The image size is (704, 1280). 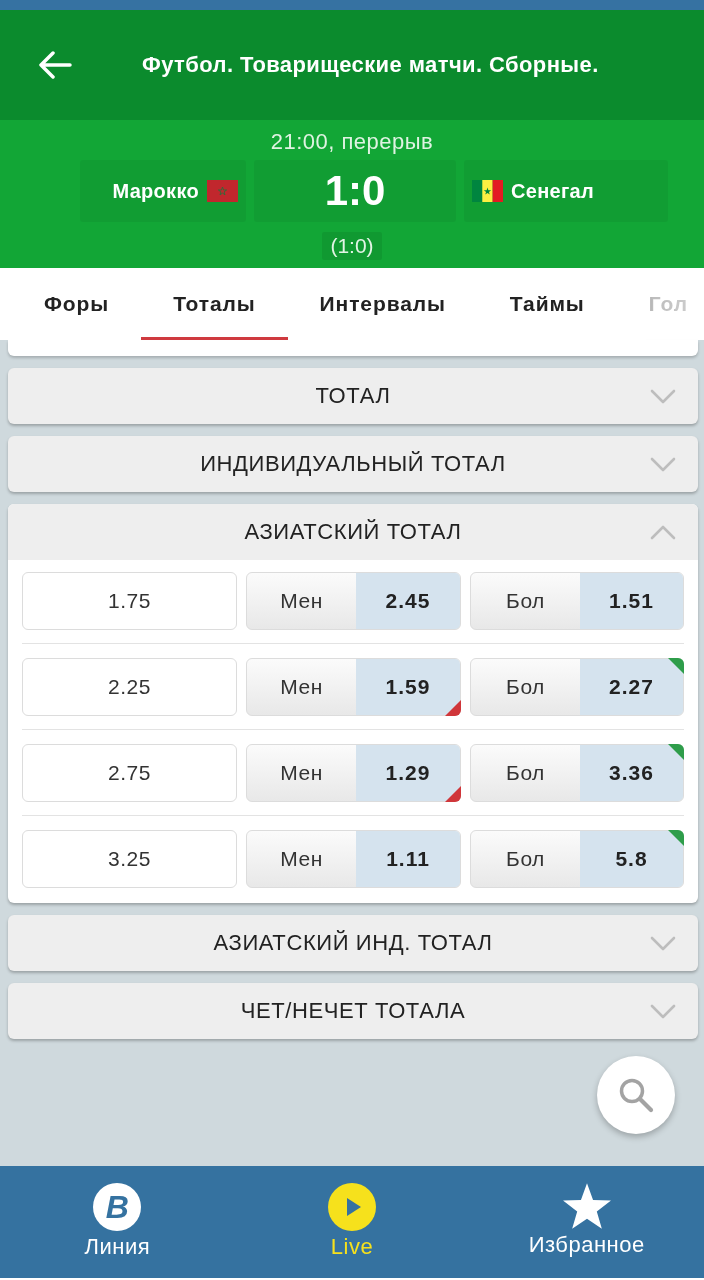 I want to click on odds-button: Бол 3.36, so click(x=577, y=773).